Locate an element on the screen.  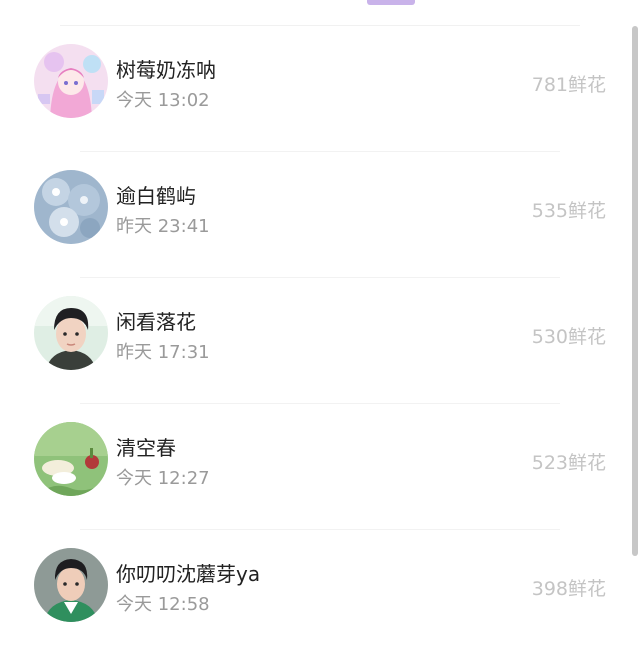
young-man-green-jacket-avatar is located at coordinates (71, 585).